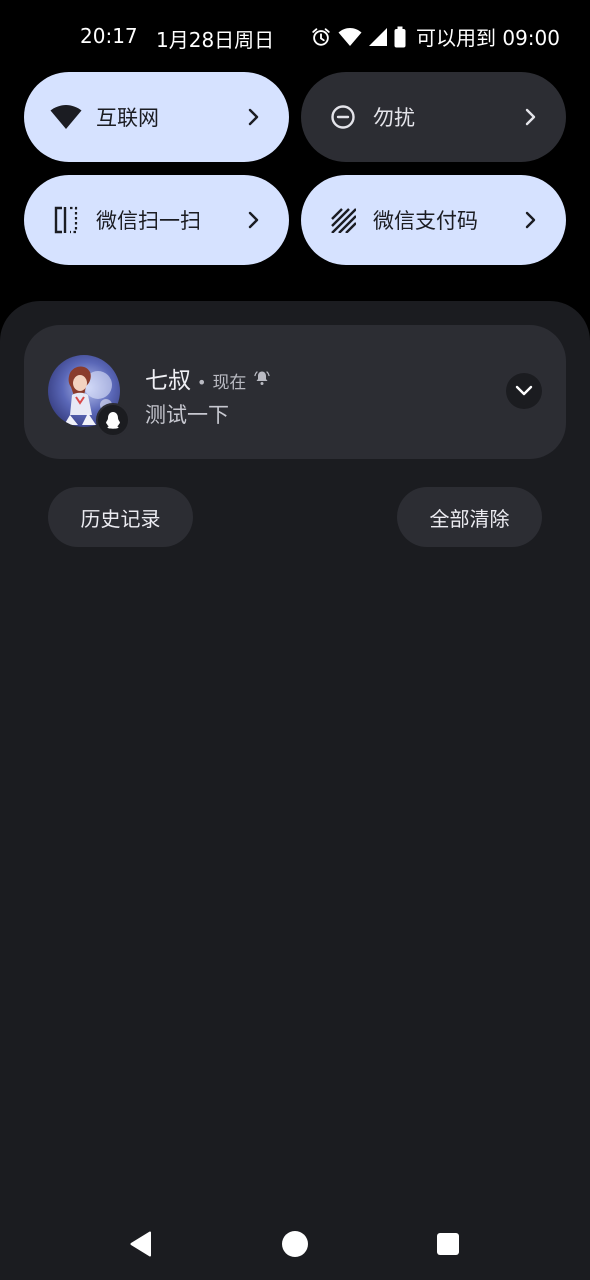 The height and width of the screenshot is (1280, 590). What do you see at coordinates (488, 38) in the screenshot?
I see `alarm-until-text: 可以用到 09:00` at bounding box center [488, 38].